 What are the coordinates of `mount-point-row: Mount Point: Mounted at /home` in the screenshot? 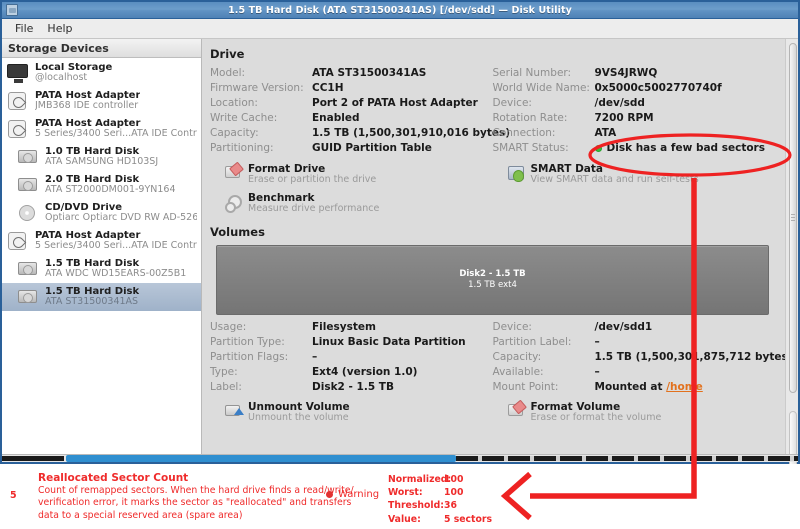 It's located at (634, 388).